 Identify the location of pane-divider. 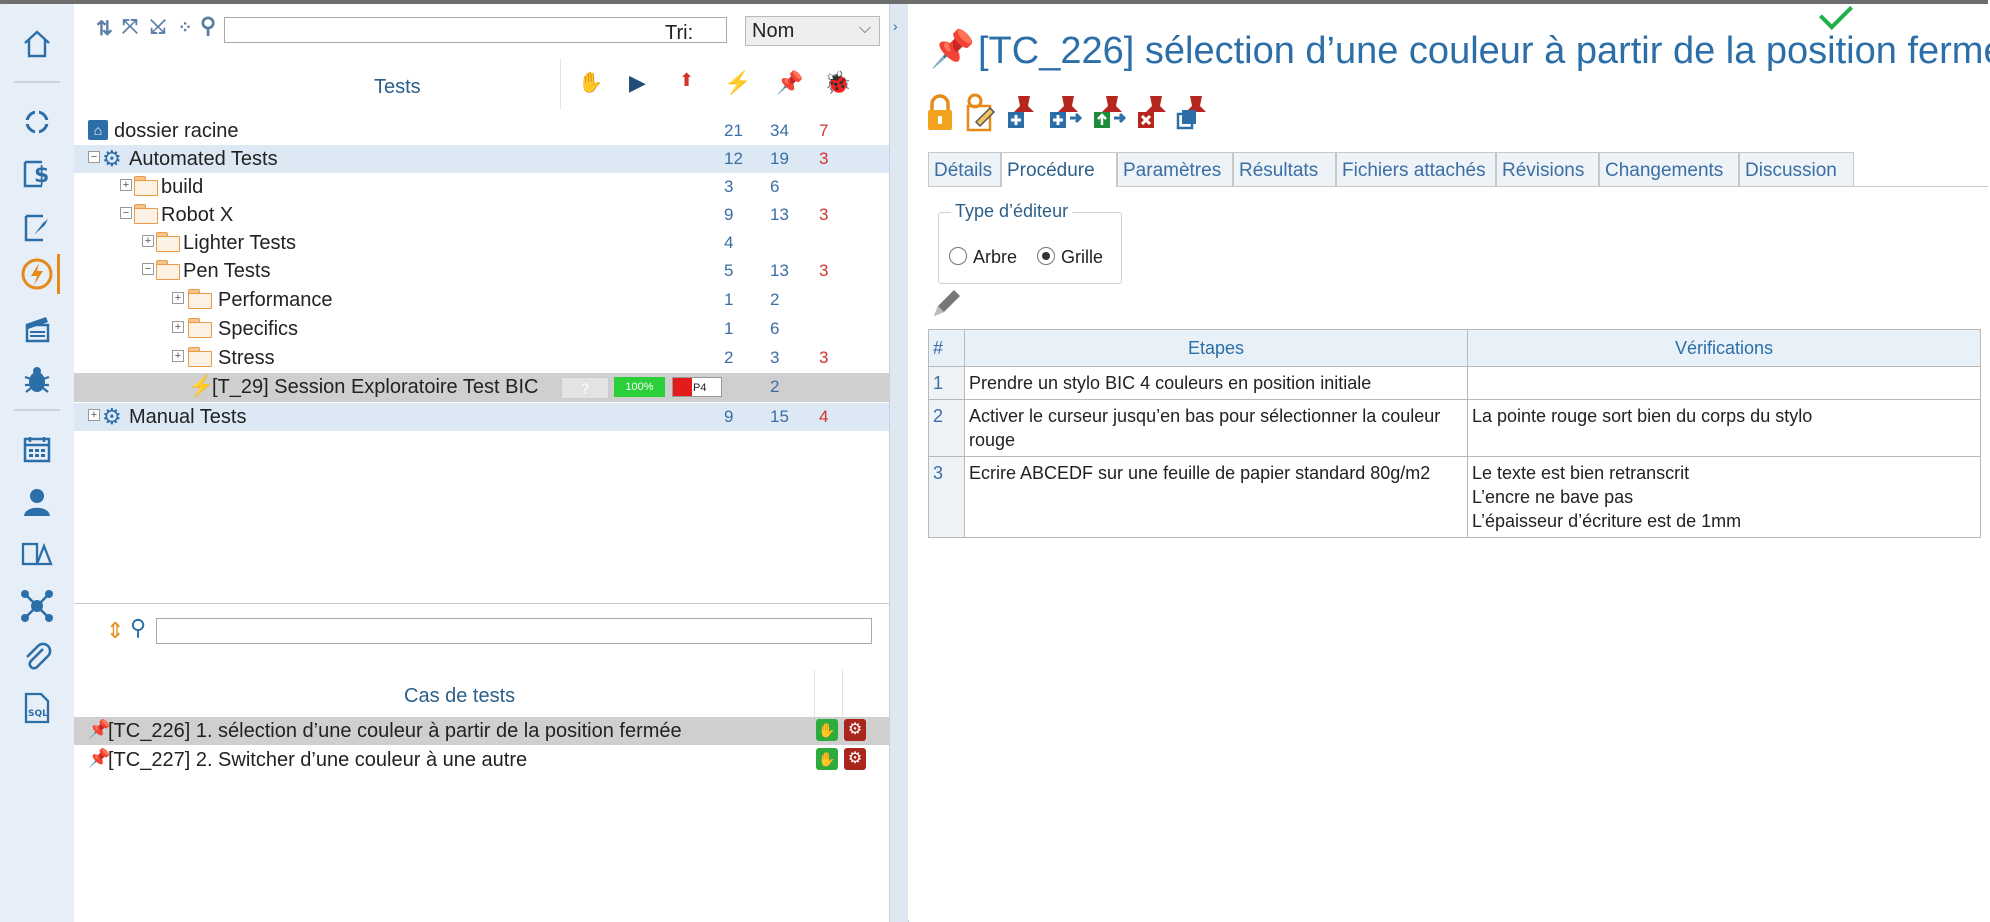
(481, 603).